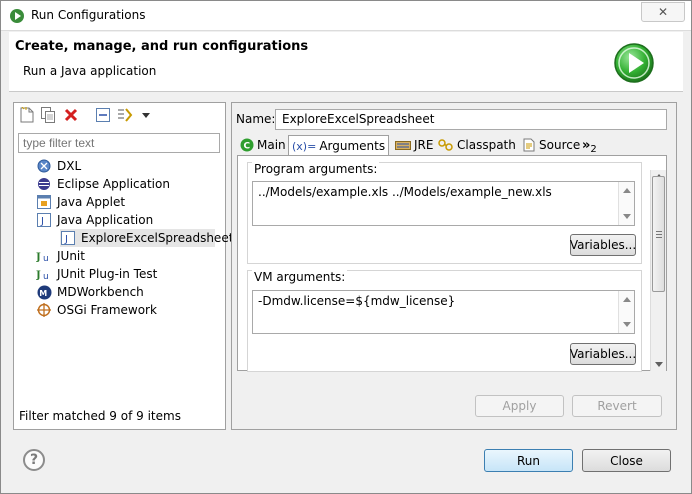 The width and height of the screenshot is (692, 494). What do you see at coordinates (634, 63) in the screenshot?
I see `run-icon` at bounding box center [634, 63].